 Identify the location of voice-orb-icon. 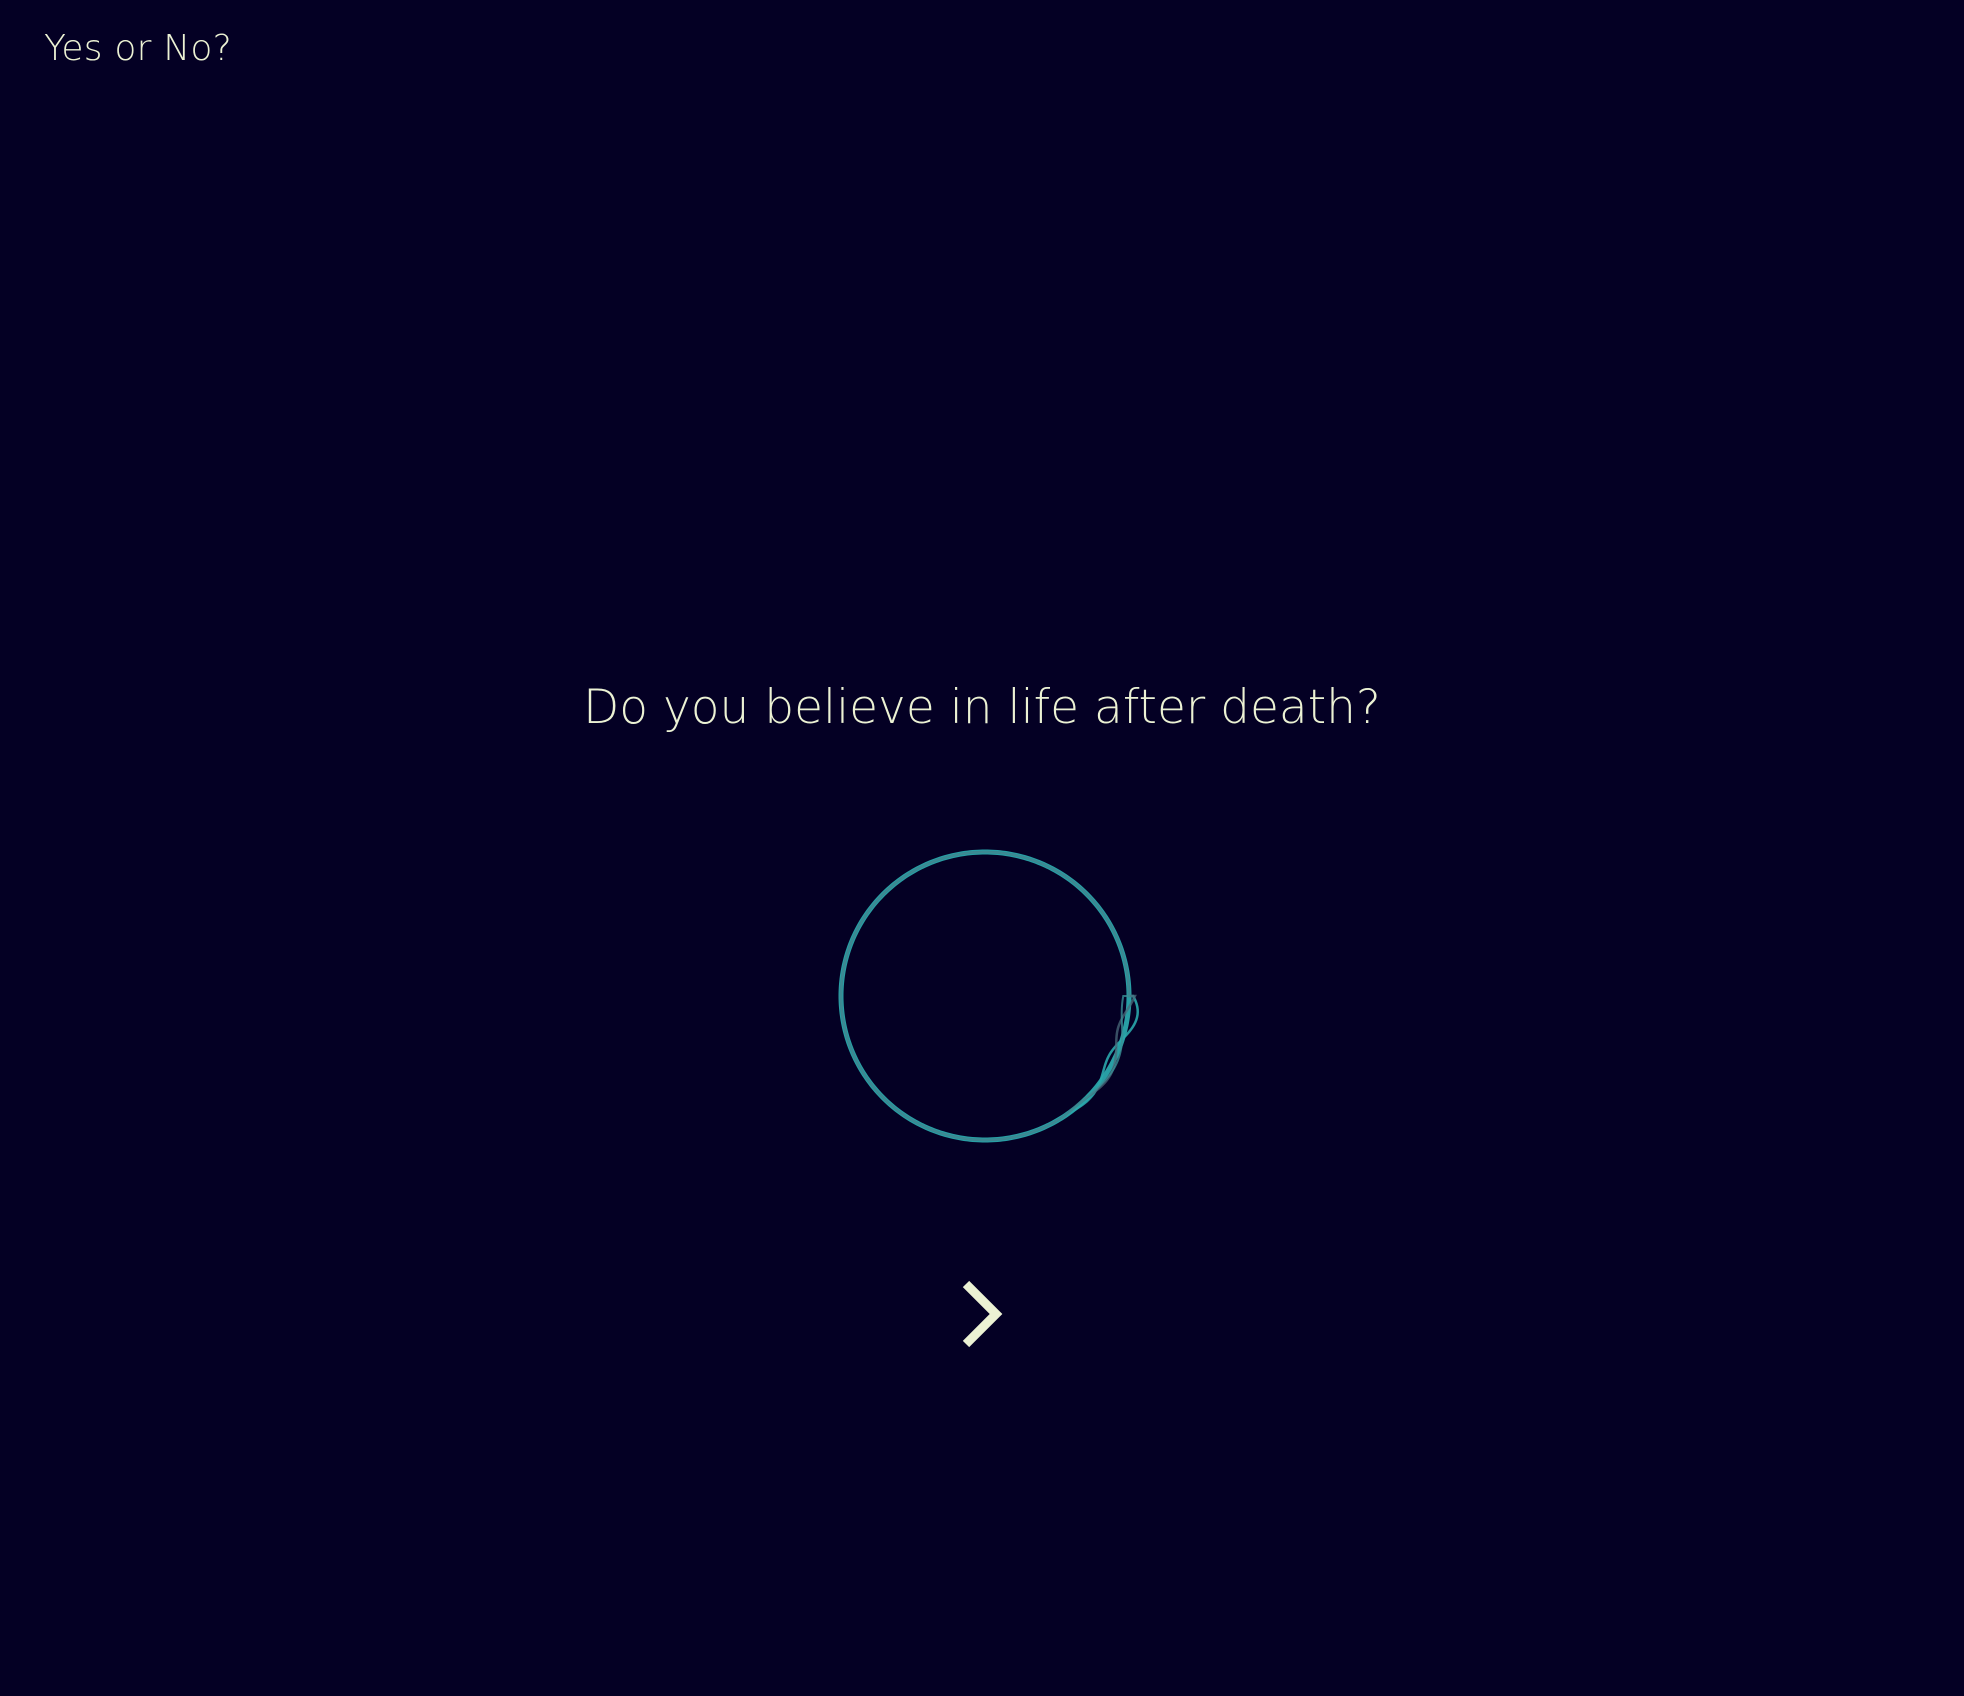
(988, 996).